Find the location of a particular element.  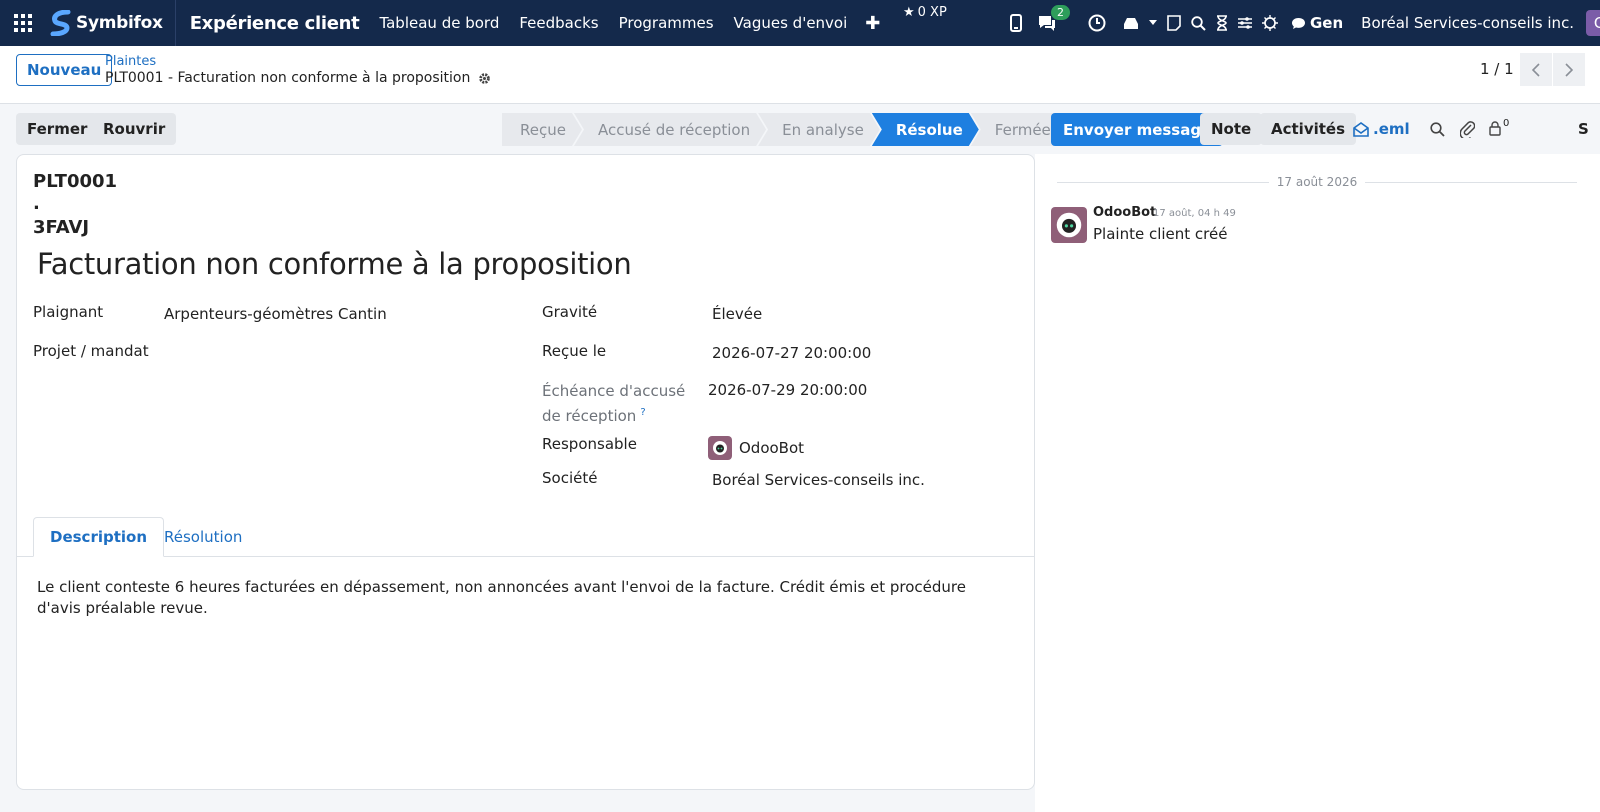

date-separator-label: 17 août 2026 is located at coordinates (1317, 182).